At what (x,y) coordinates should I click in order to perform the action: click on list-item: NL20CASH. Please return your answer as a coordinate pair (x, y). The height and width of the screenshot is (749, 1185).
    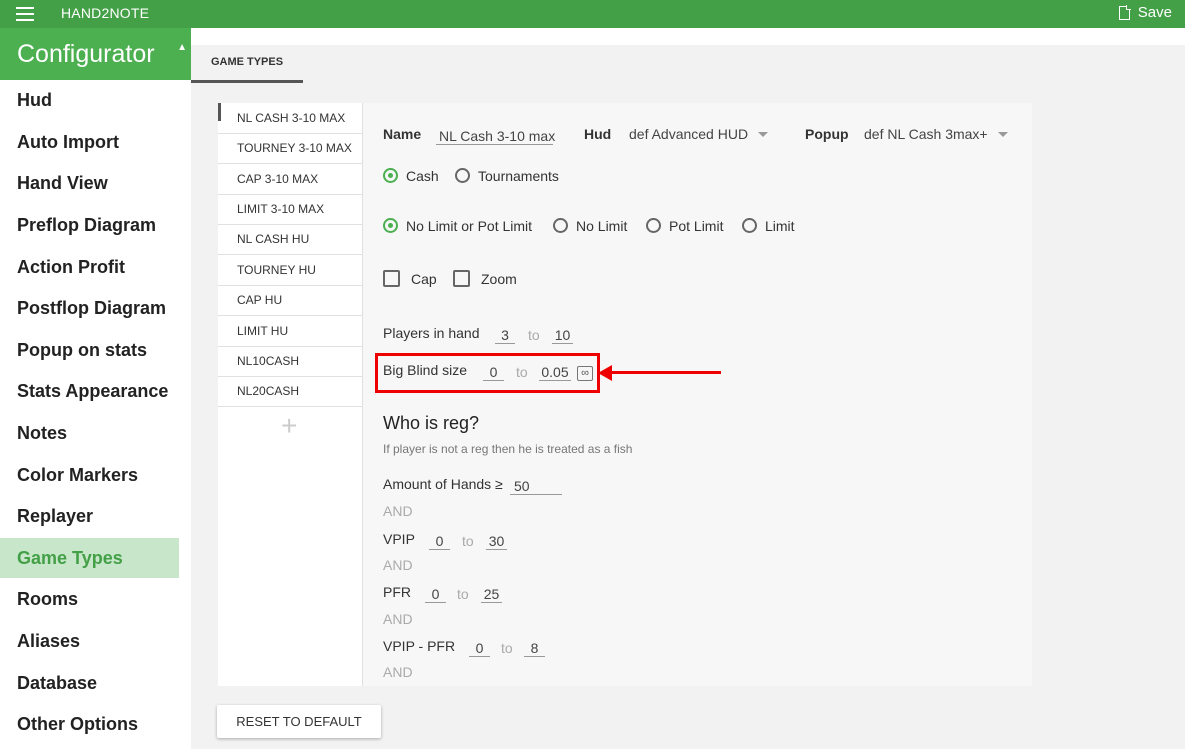
    Looking at the image, I should click on (290, 391).